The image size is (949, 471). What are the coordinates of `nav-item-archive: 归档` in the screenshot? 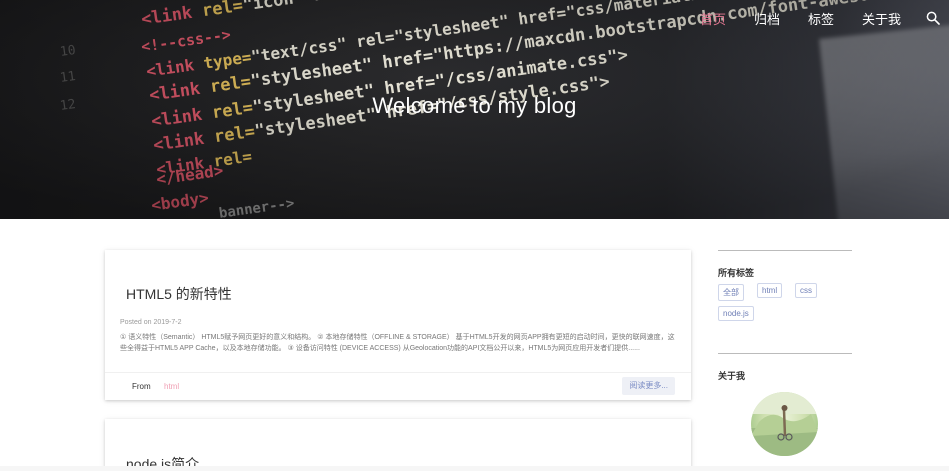 It's located at (767, 18).